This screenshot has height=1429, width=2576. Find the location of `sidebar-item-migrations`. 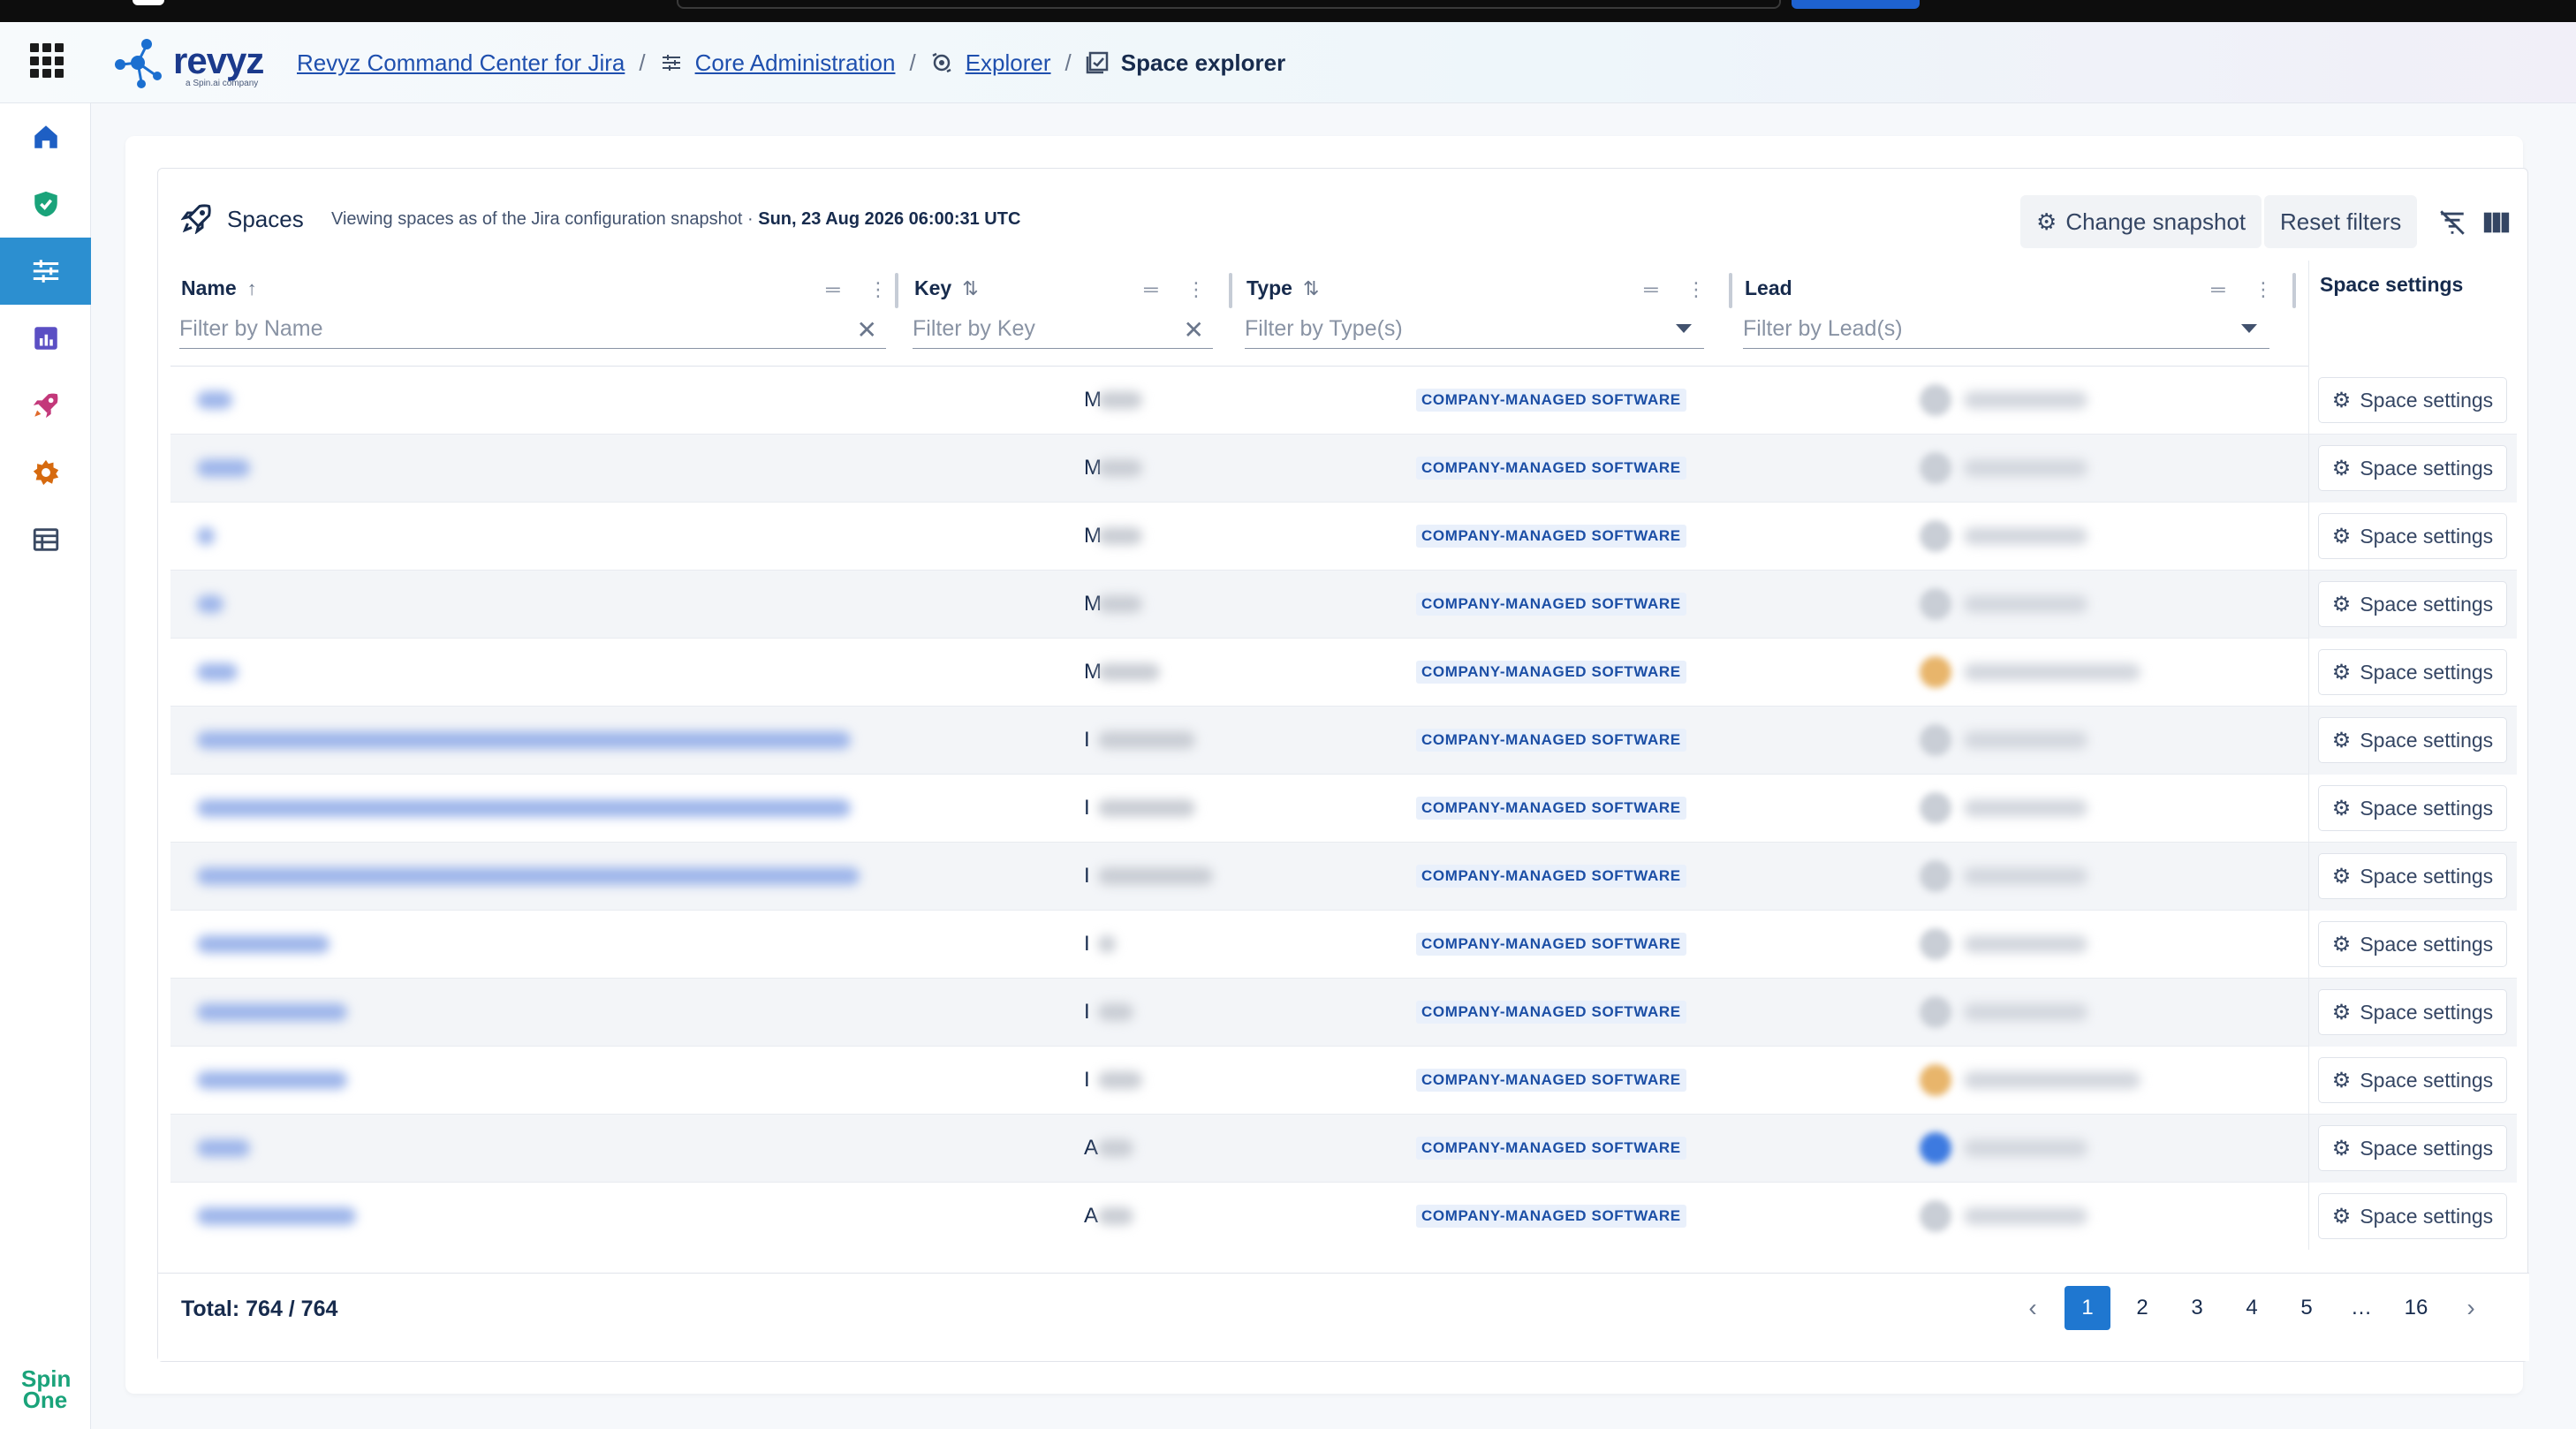

sidebar-item-migrations is located at coordinates (46, 406).